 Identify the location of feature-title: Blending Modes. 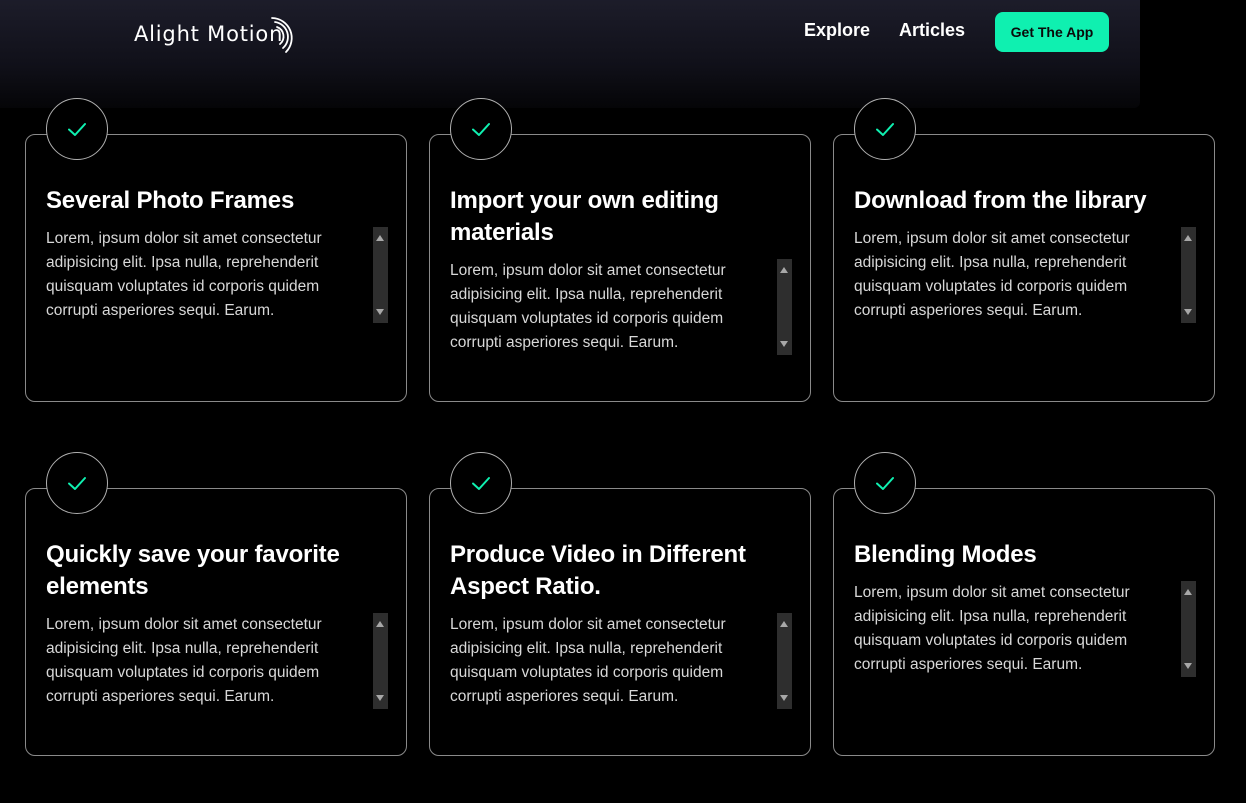
(945, 554).